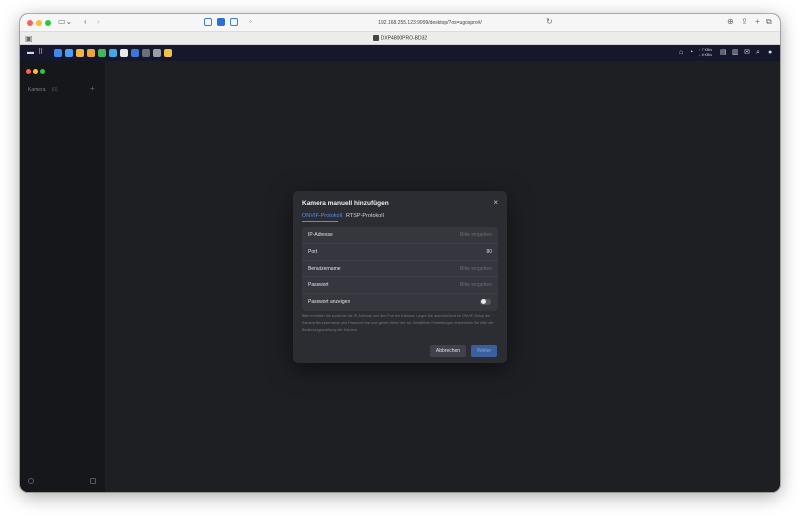  Describe the element at coordinates (483, 302) in the screenshot. I see `toggle-knob` at that location.